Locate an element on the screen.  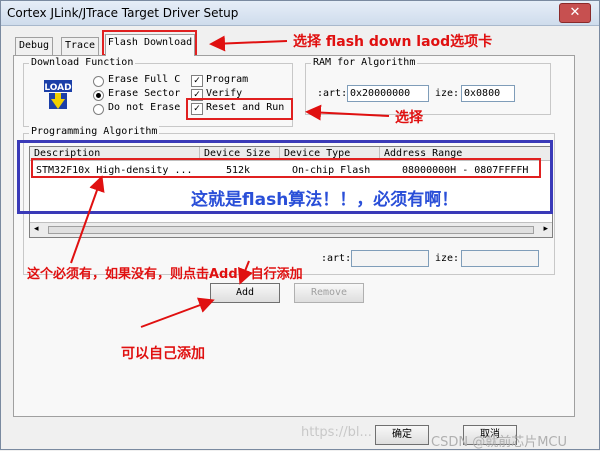
tab-annotation: 选择 flash down laod选项卡 is located at coordinates (393, 42).